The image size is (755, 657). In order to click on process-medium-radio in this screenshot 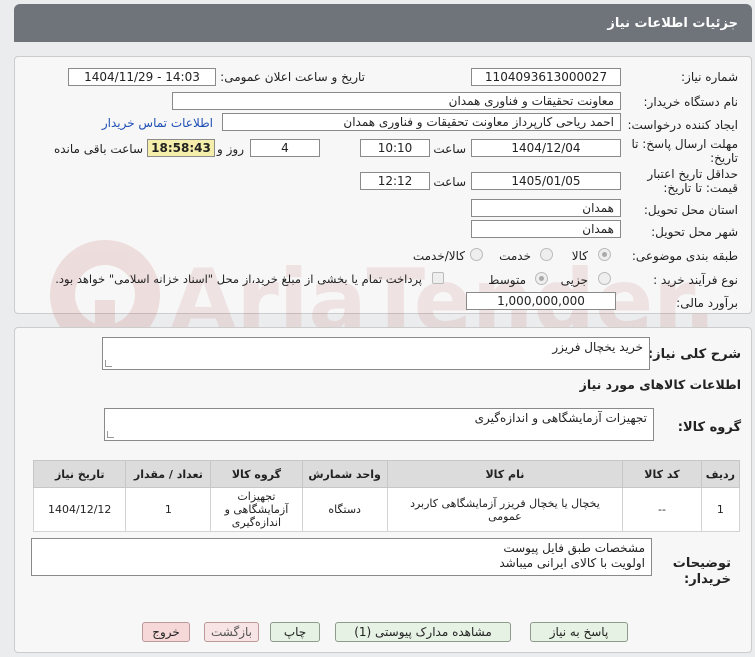, I will do `click(541, 278)`.